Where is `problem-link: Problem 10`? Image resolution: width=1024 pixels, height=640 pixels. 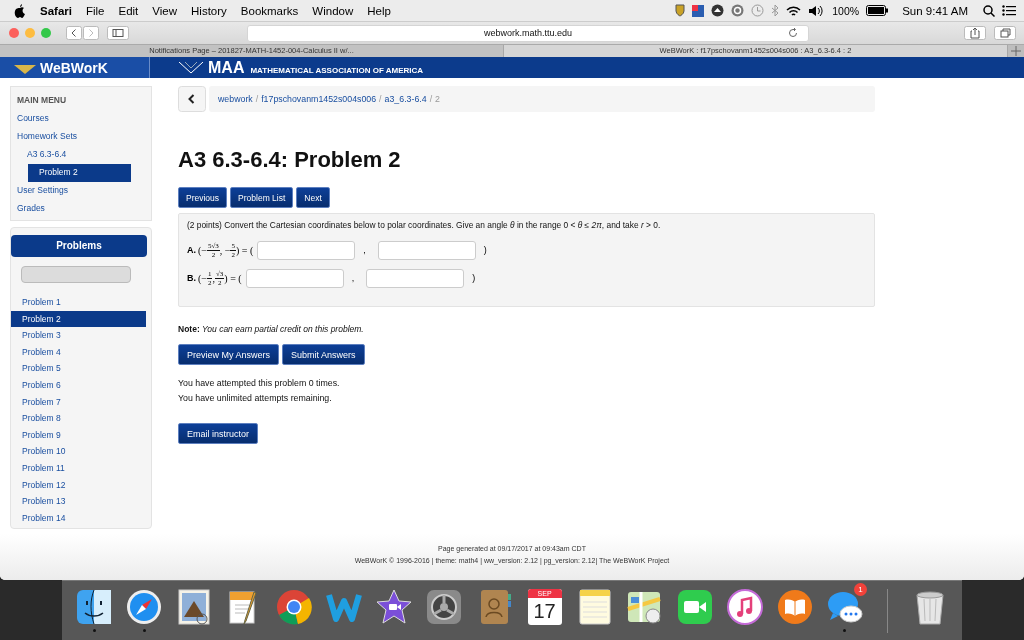
problem-link: Problem 10 is located at coordinates (78, 451).